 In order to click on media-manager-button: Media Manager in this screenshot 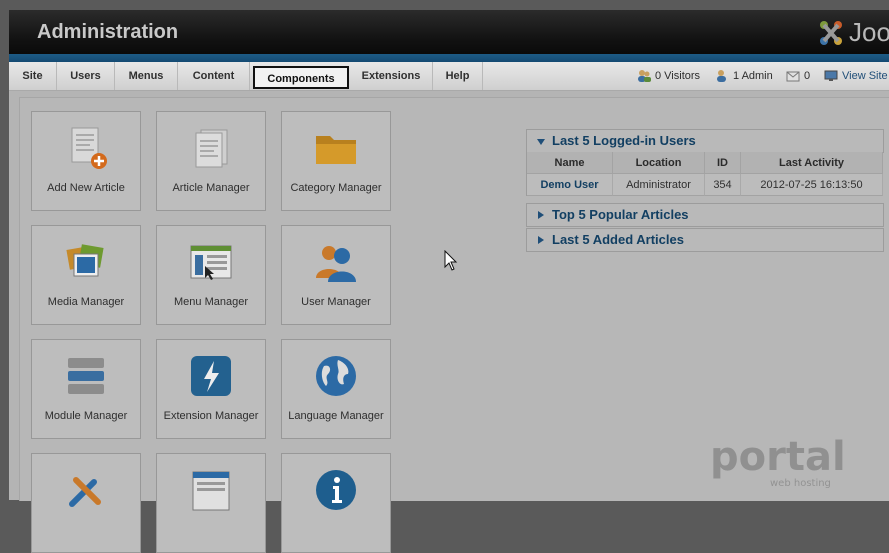, I will do `click(86, 275)`.